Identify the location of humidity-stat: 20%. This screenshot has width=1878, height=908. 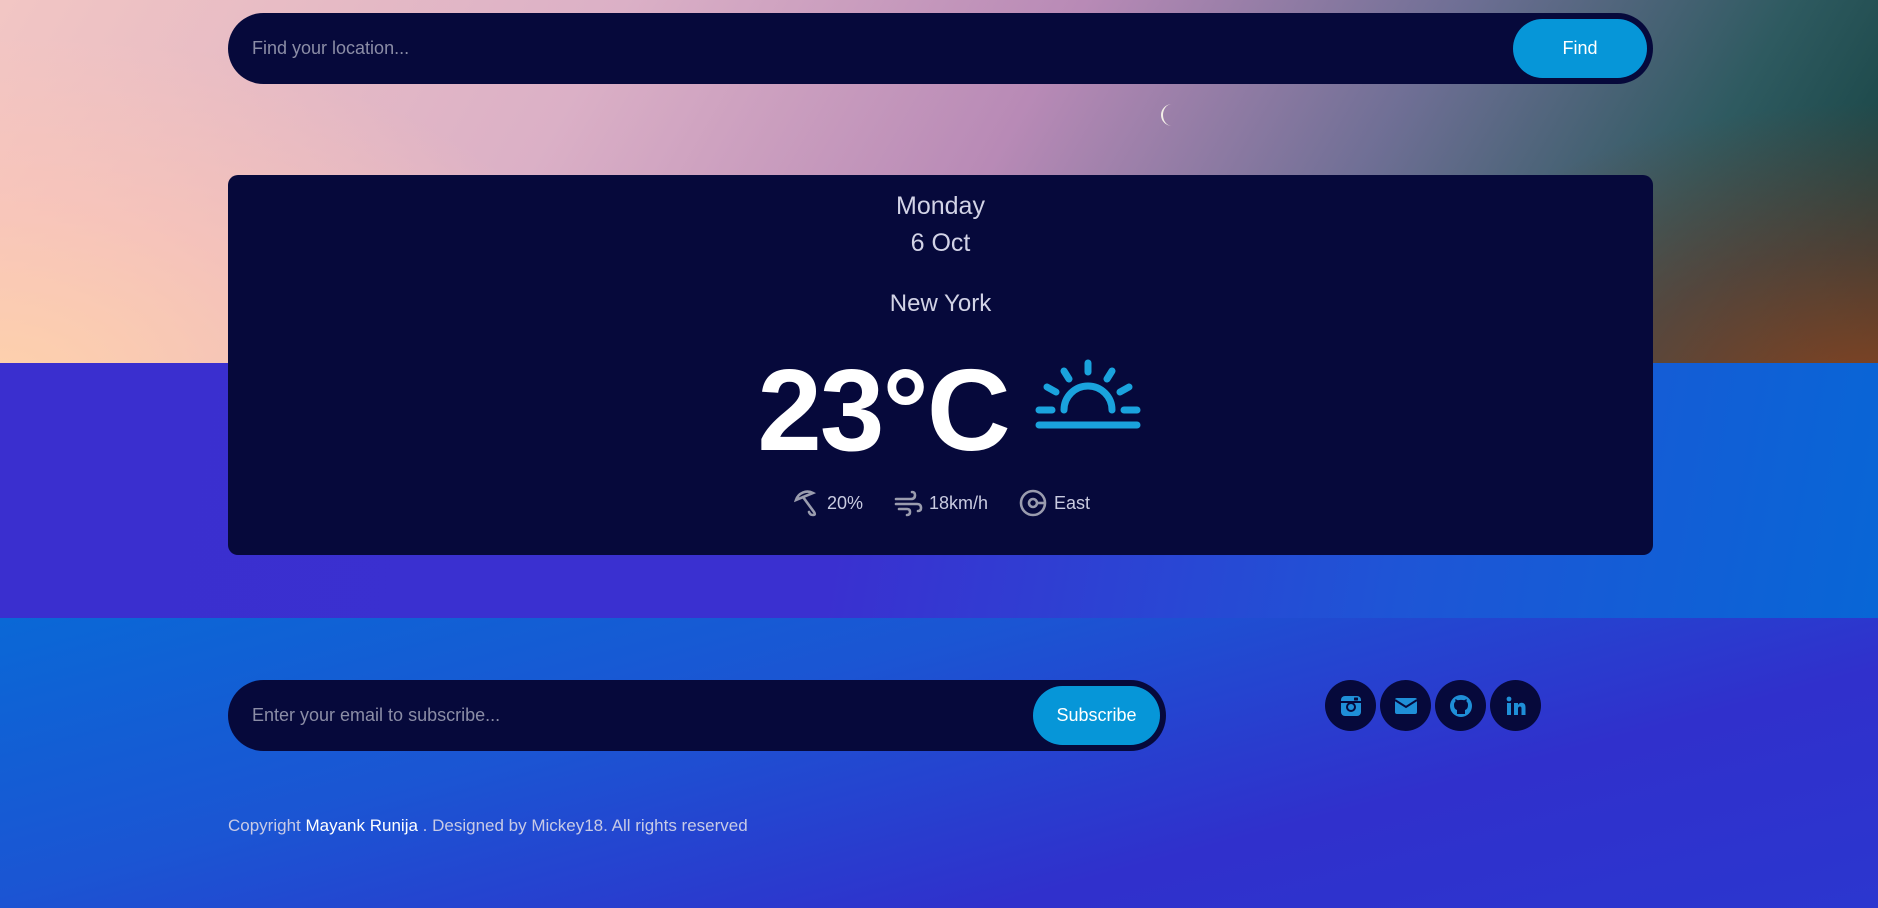
(827, 503).